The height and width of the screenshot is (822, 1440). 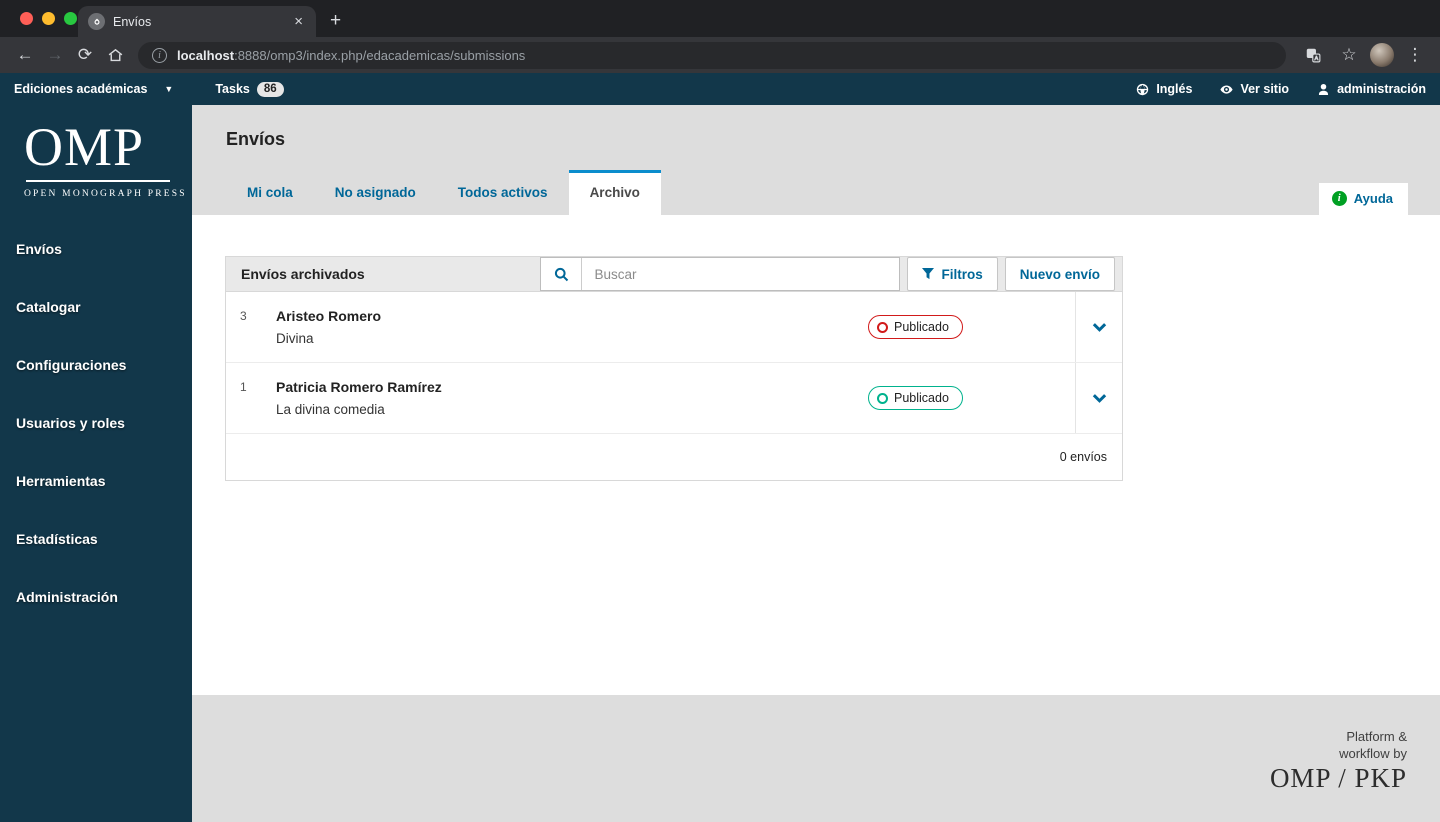 I want to click on tab-title: Envíos, so click(x=132, y=21).